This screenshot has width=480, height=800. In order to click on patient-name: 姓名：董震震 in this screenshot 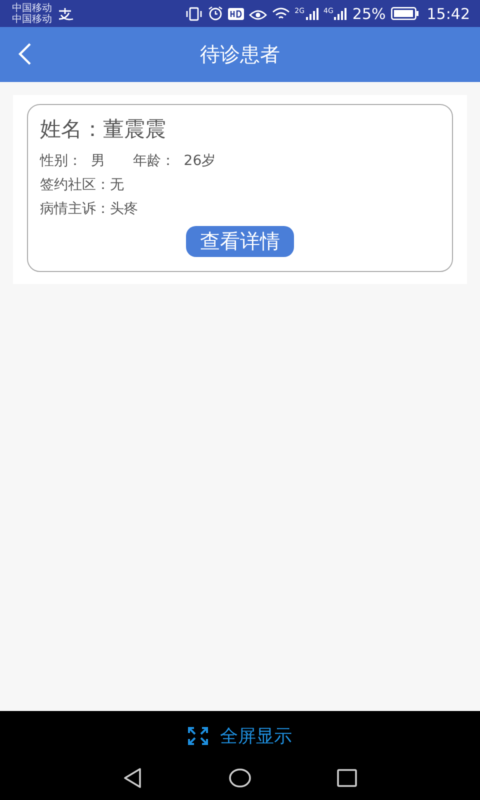, I will do `click(103, 129)`.